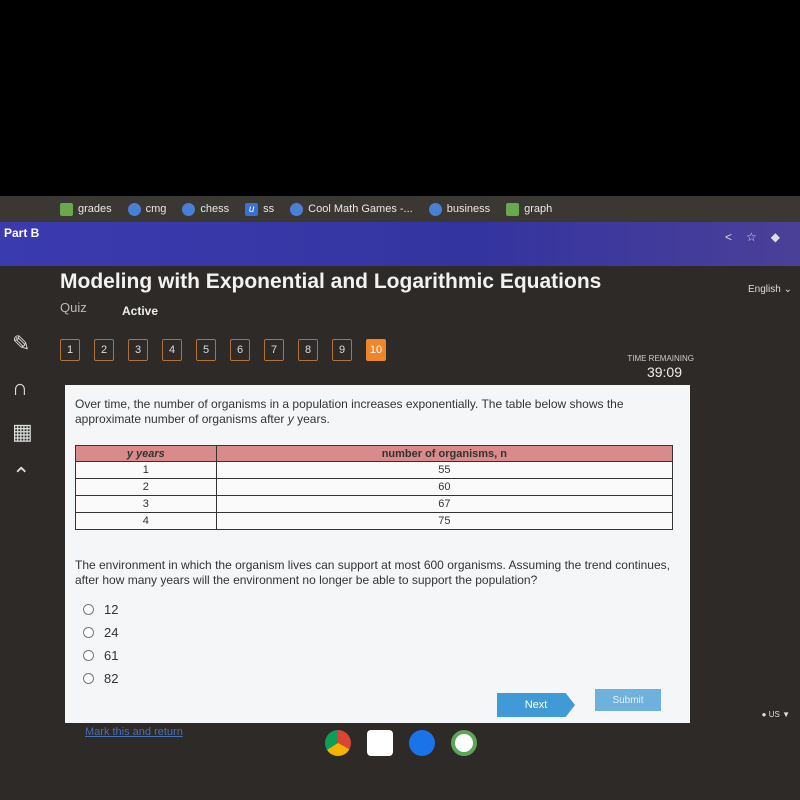  I want to click on bookmark-cmg: cmg, so click(147, 209).